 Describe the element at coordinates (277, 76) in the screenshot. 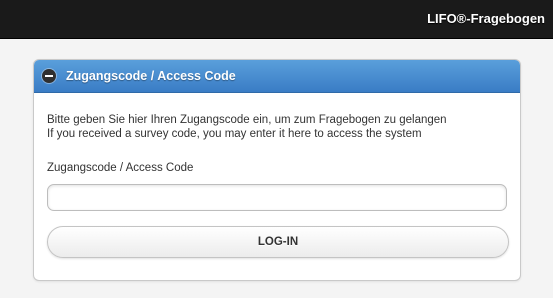

I see `panel-header: Zugangscode / Access Code` at that location.